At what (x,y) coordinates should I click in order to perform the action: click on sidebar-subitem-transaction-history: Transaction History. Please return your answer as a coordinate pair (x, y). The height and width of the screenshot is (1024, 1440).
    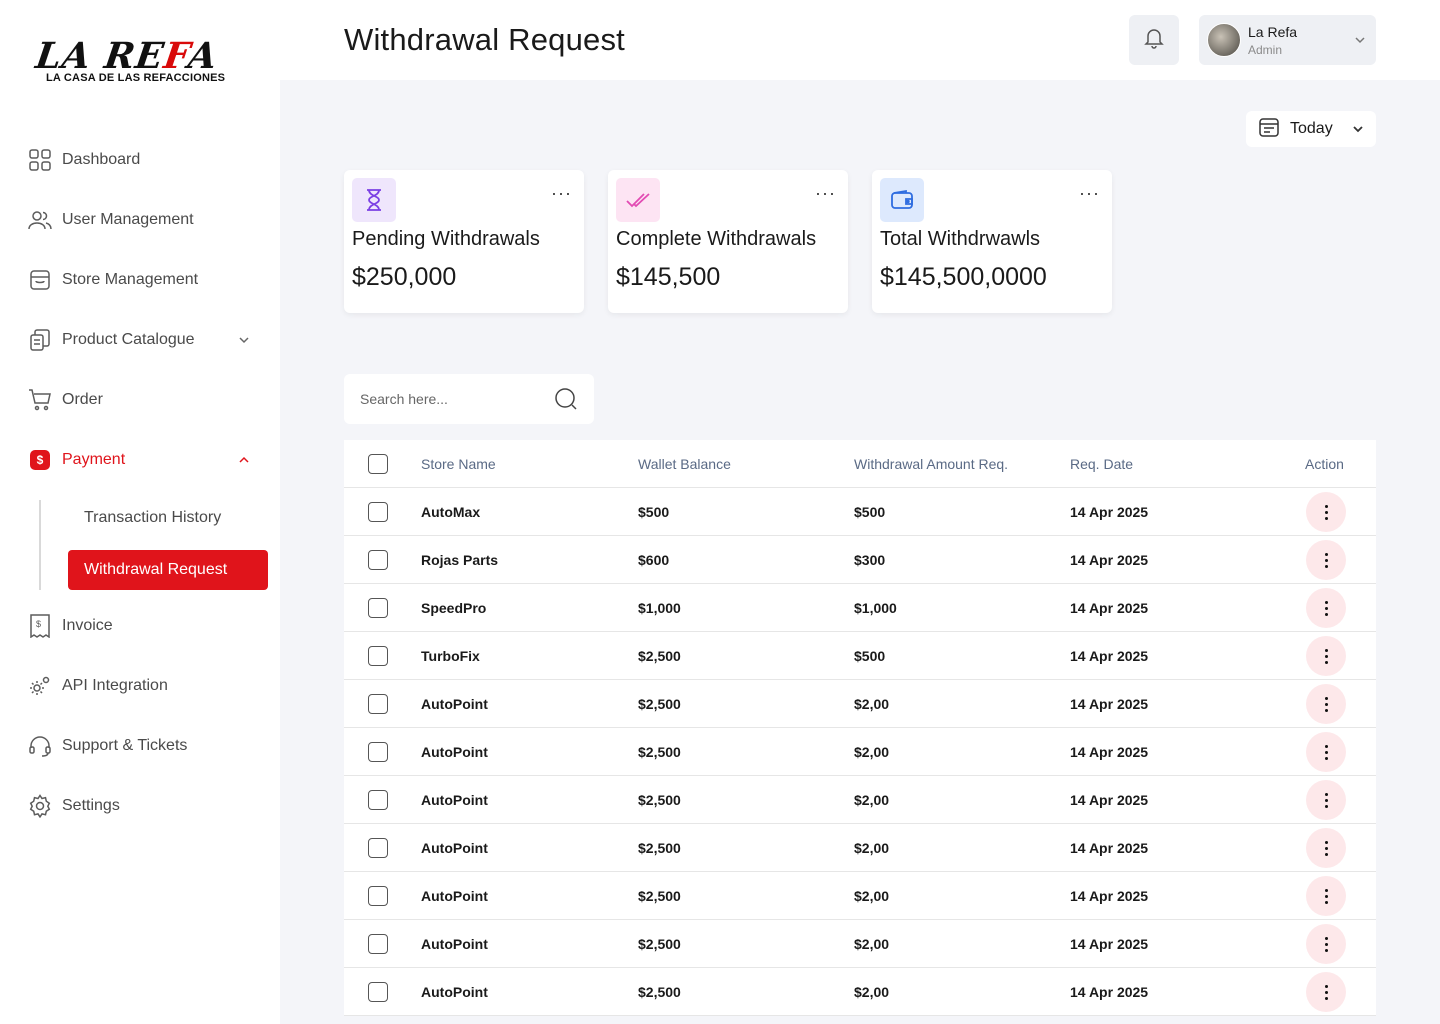
    Looking at the image, I should click on (152, 518).